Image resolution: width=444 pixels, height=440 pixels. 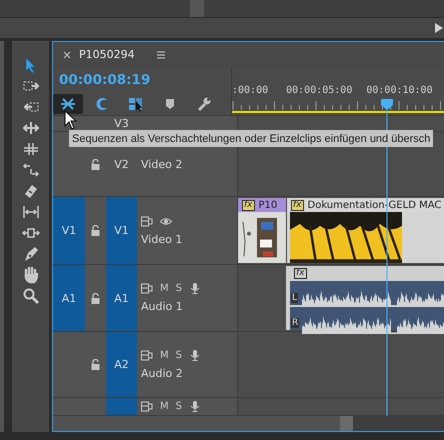 What do you see at coordinates (69, 231) in the screenshot?
I see `source-patch: V1` at bounding box center [69, 231].